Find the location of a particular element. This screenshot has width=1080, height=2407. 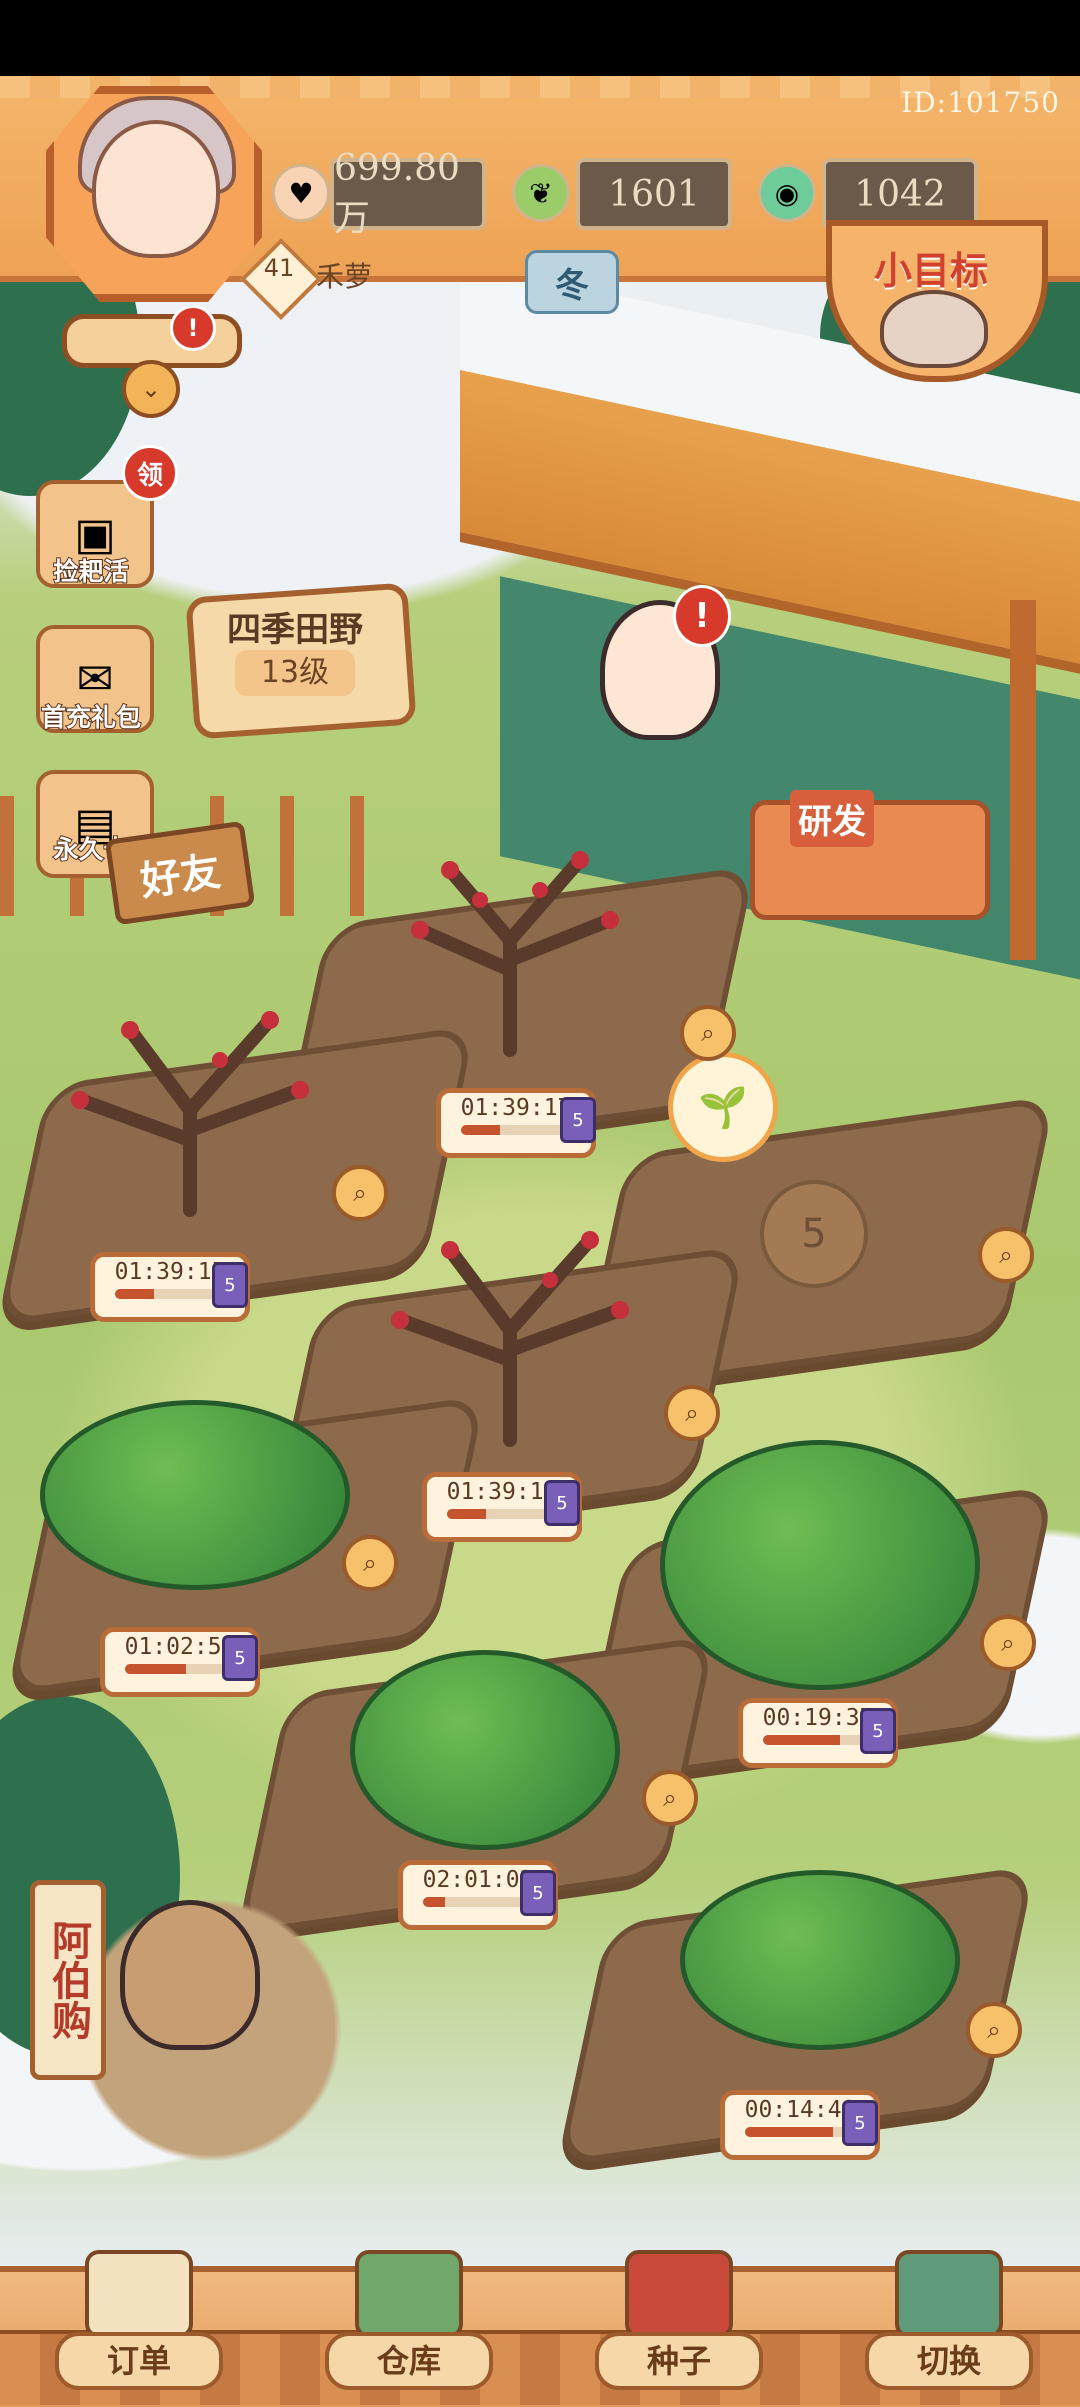

shop-keeper is located at coordinates (190, 1975).